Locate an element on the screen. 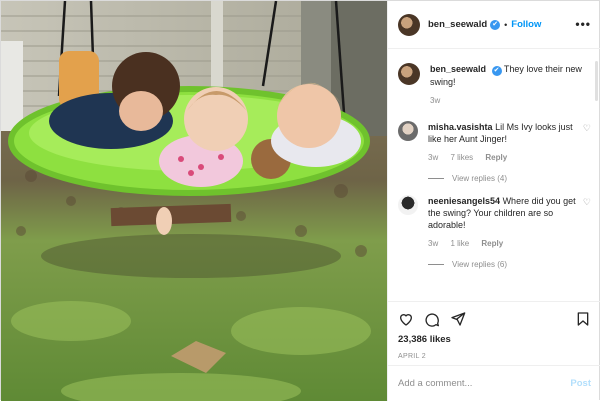 Image resolution: width=600 pixels, height=401 pixels. view-replies-button: View replies (4) is located at coordinates (509, 178).